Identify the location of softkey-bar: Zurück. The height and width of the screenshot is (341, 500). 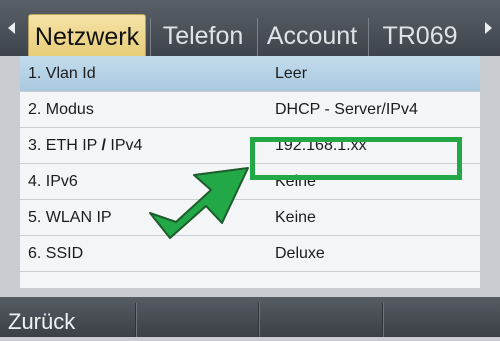
(250, 317).